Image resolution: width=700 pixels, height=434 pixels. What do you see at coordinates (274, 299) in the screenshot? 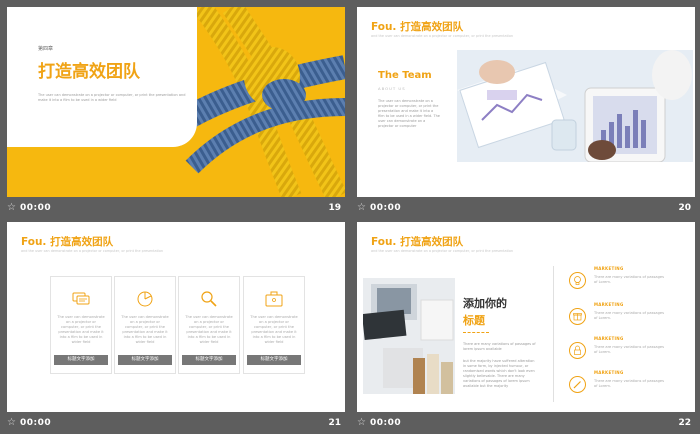
I see `briefcase-icon` at bounding box center [274, 299].